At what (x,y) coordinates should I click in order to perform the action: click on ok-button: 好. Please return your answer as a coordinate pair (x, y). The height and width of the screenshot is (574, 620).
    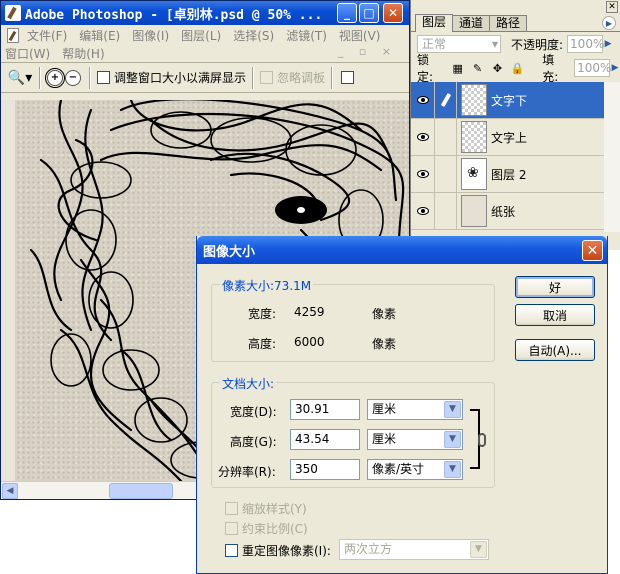
    Looking at the image, I should click on (555, 287).